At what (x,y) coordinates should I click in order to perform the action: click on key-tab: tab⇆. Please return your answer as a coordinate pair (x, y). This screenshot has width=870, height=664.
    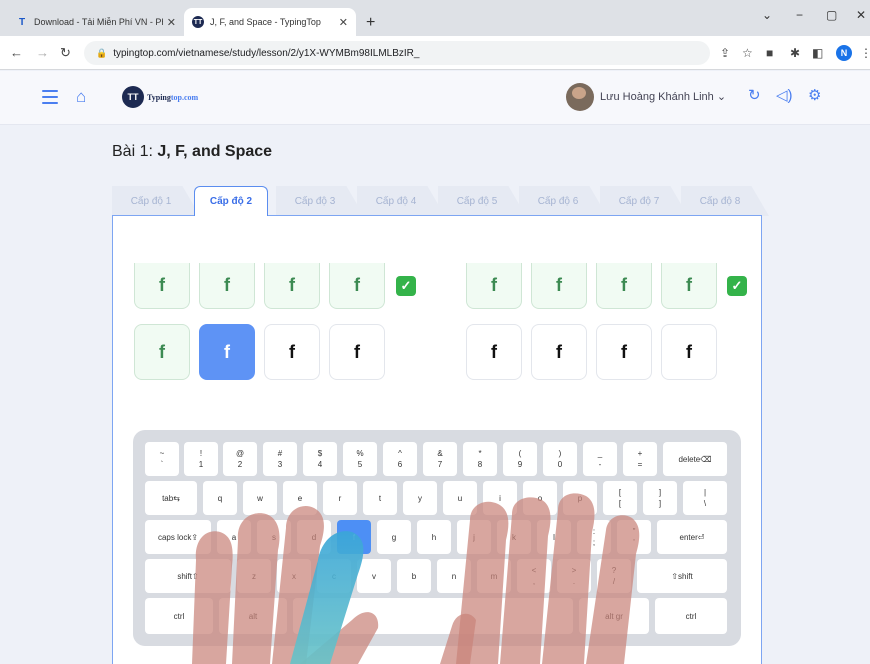
    Looking at the image, I should click on (171, 498).